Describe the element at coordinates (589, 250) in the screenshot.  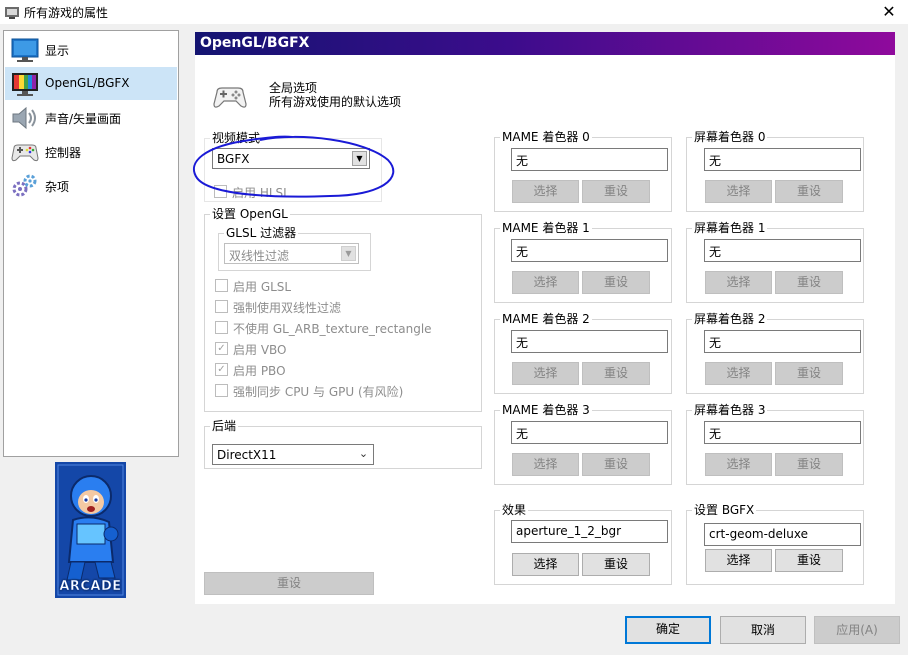
I see `mame-shader-1-field: 无` at that location.